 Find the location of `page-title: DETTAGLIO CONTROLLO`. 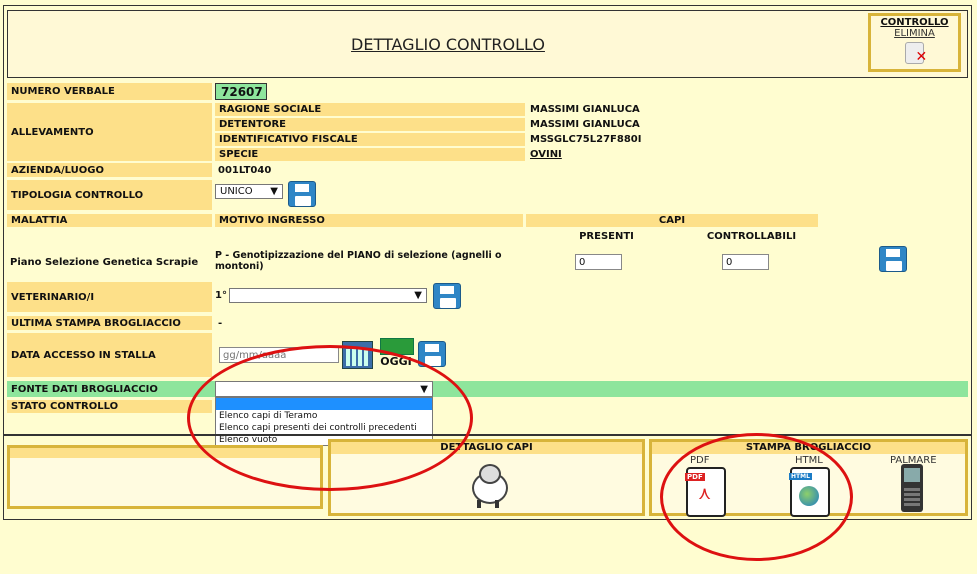

page-title: DETTAGLIO CONTROLLO is located at coordinates (448, 44).